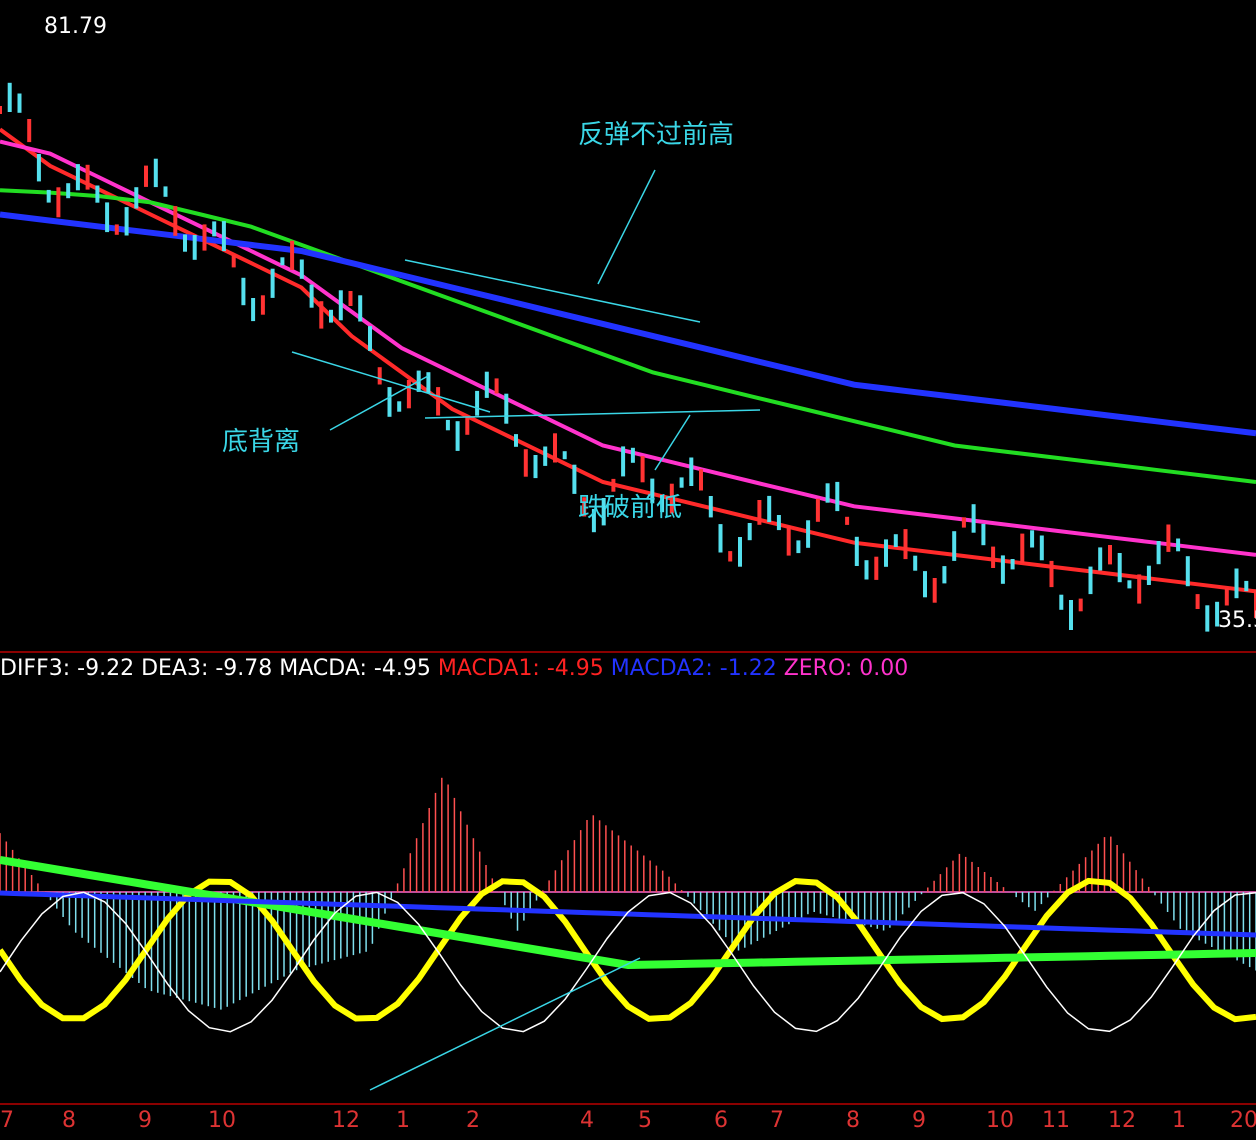 This screenshot has height=1140, width=1256. What do you see at coordinates (645, 1120) in the screenshot?
I see `x-tick: 5` at bounding box center [645, 1120].